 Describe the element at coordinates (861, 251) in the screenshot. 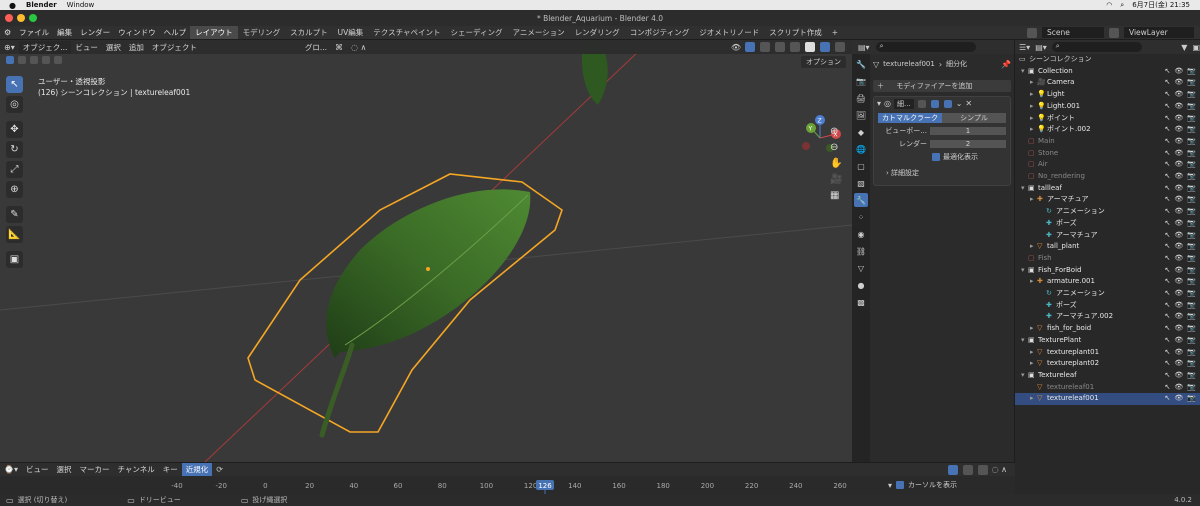

I see `constraints-tab-icon: ⛓` at that location.